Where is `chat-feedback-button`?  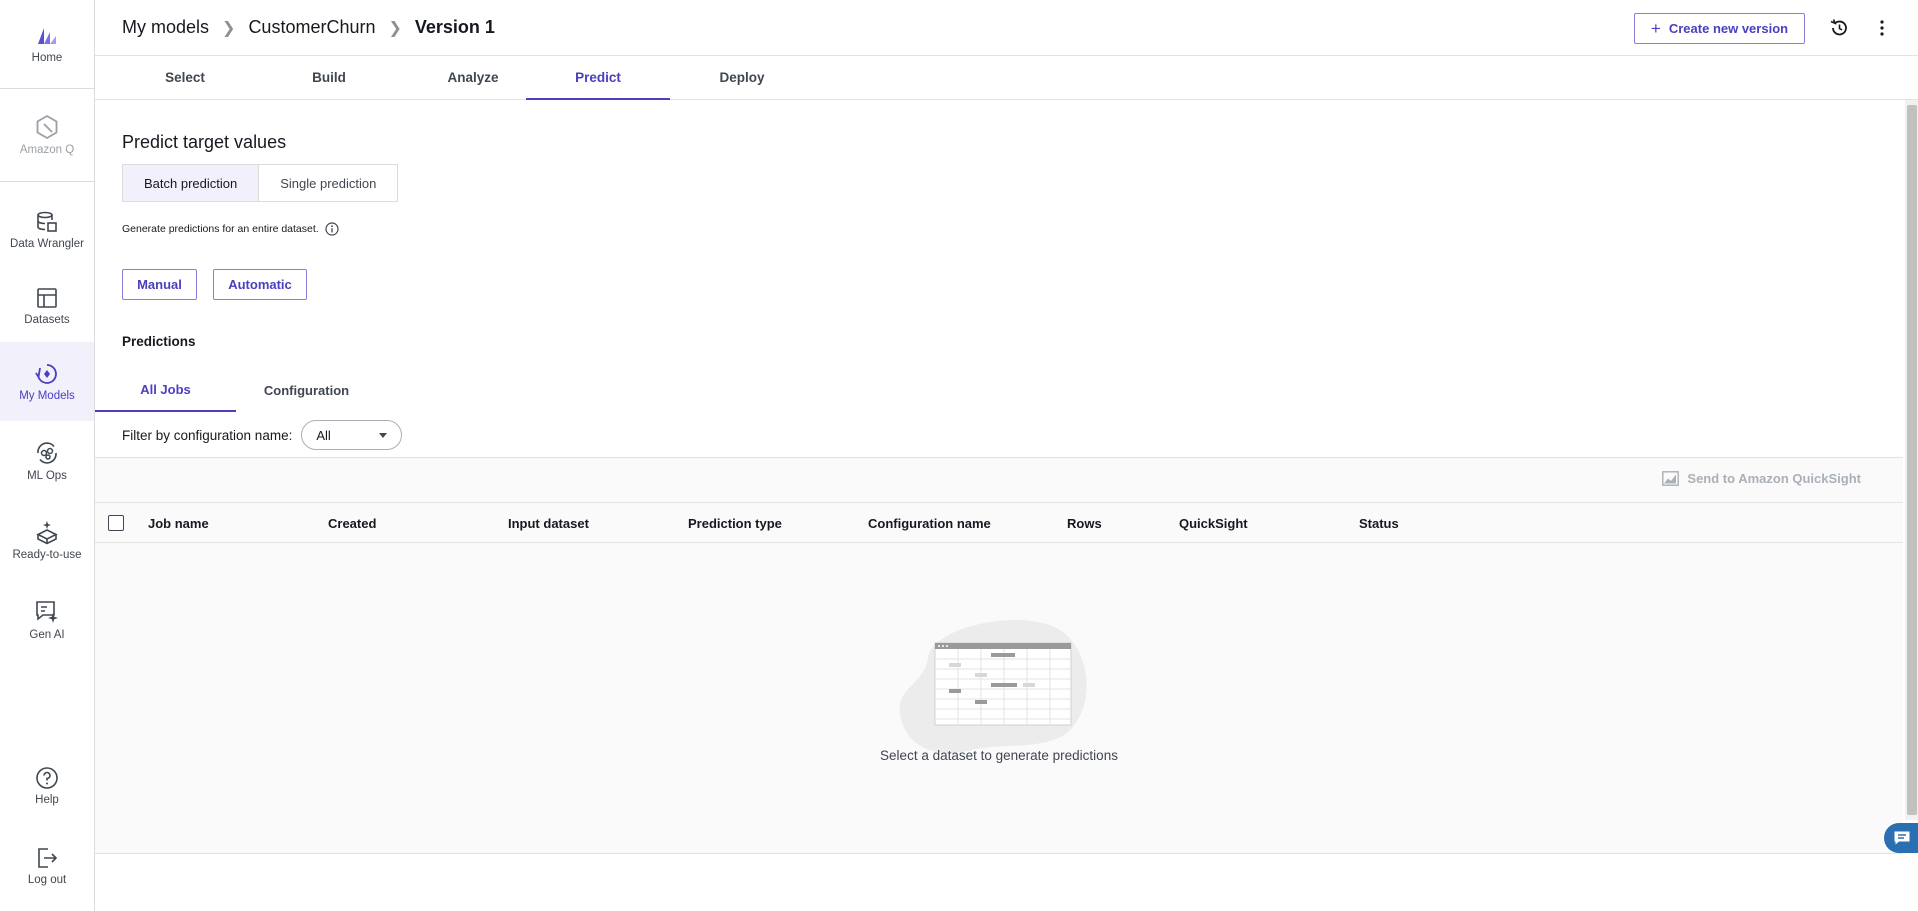
chat-feedback-button is located at coordinates (1901, 838).